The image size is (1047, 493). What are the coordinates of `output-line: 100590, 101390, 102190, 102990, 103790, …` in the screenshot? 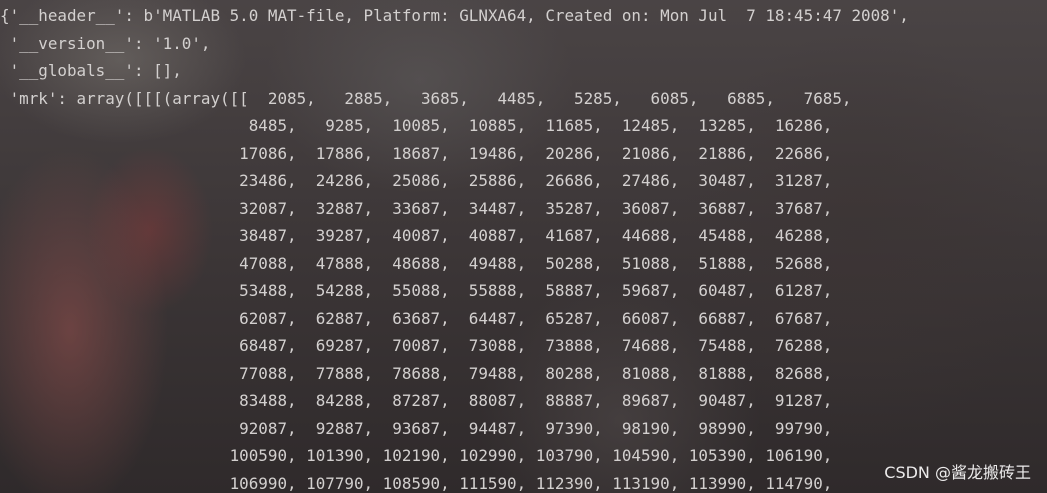 It's located at (416, 455).